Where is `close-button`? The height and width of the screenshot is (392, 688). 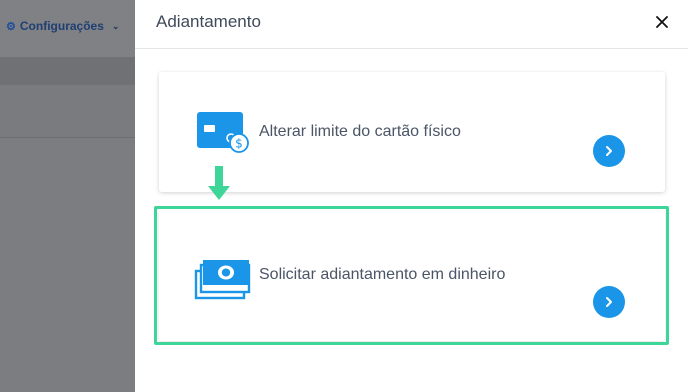
close-button is located at coordinates (662, 22).